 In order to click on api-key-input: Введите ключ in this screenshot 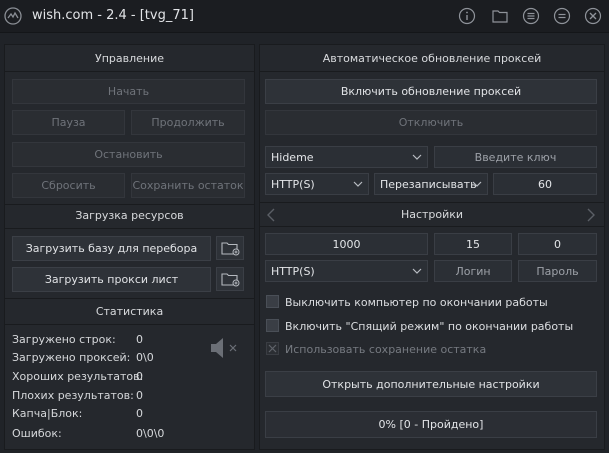, I will do `click(515, 157)`.